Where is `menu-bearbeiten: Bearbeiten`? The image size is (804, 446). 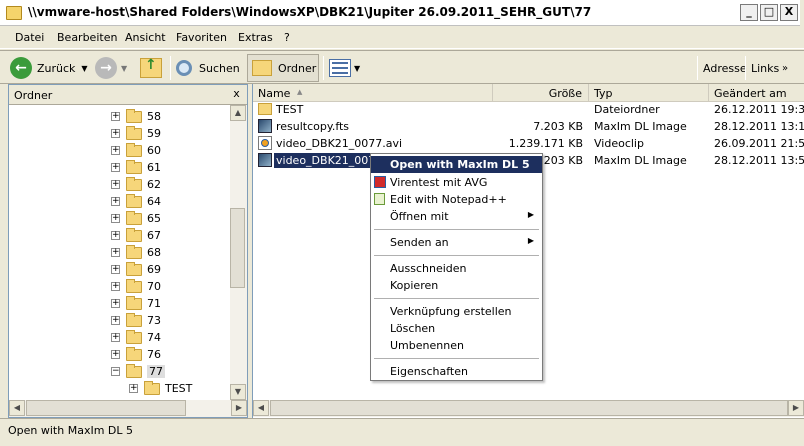 menu-bearbeiten: Bearbeiten is located at coordinates (87, 37).